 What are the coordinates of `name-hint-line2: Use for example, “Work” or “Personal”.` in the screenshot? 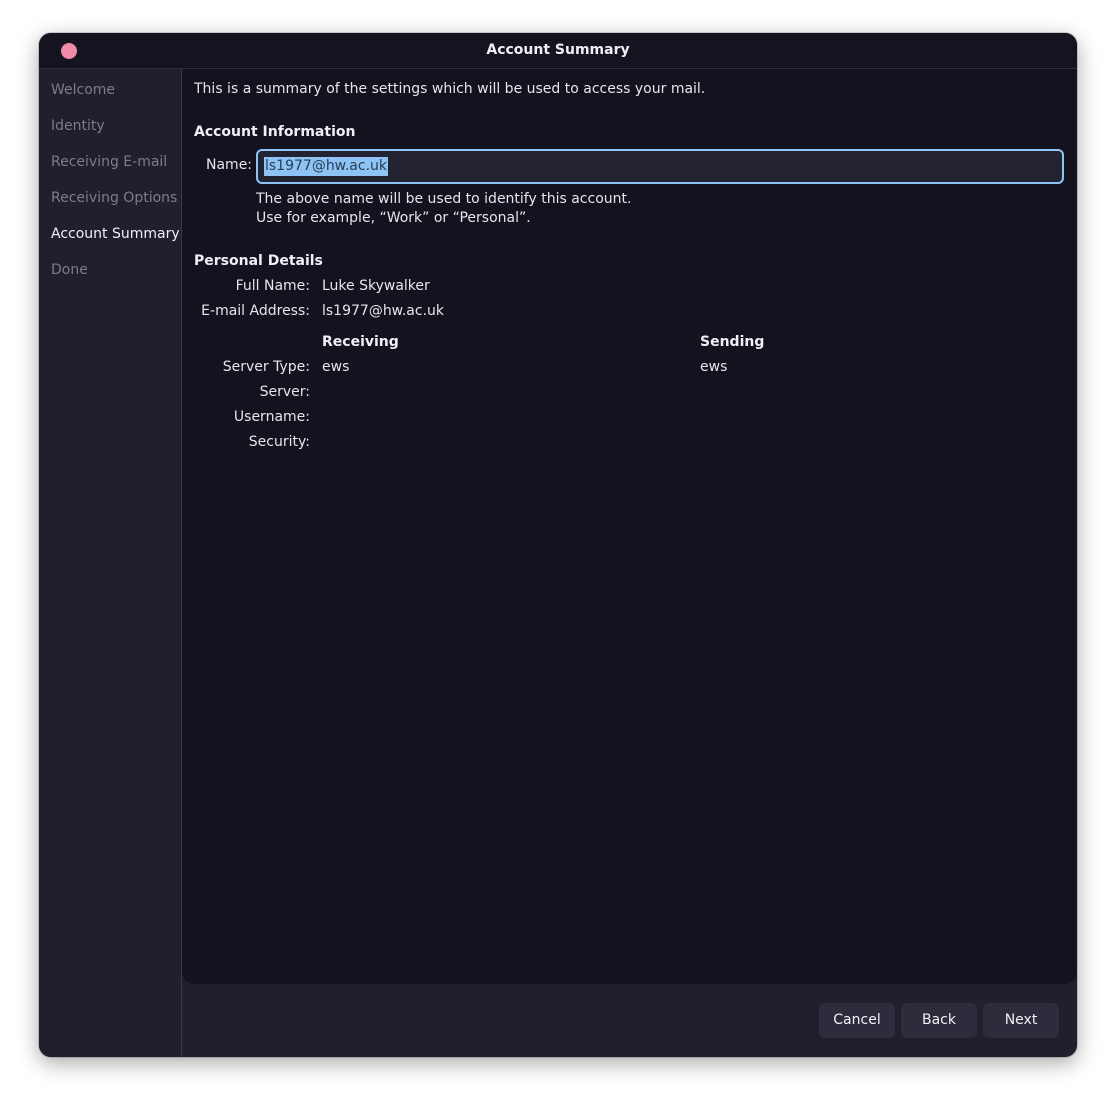 It's located at (393, 218).